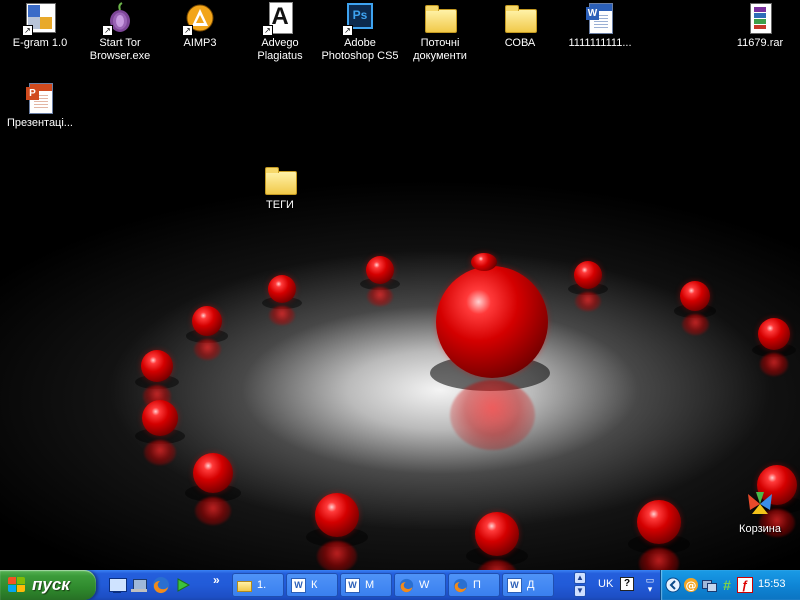 This screenshot has height=600, width=800. Describe the element at coordinates (477, 585) in the screenshot. I see `taskbar-button-label: П` at that location.